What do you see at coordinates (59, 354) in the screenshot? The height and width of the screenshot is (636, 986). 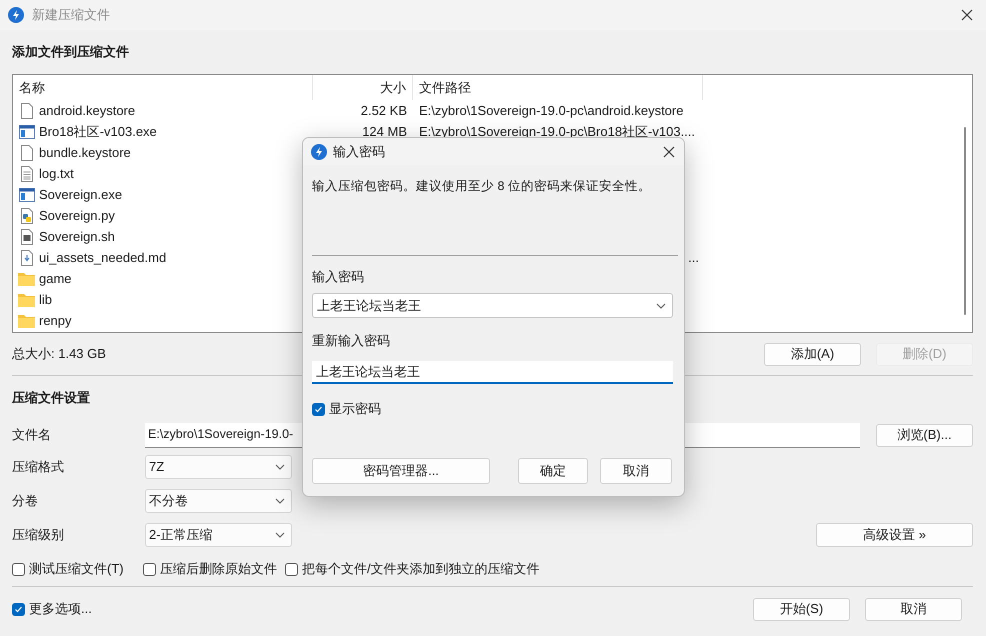 I see `total-size: 总大小: 1.43 GB` at bounding box center [59, 354].